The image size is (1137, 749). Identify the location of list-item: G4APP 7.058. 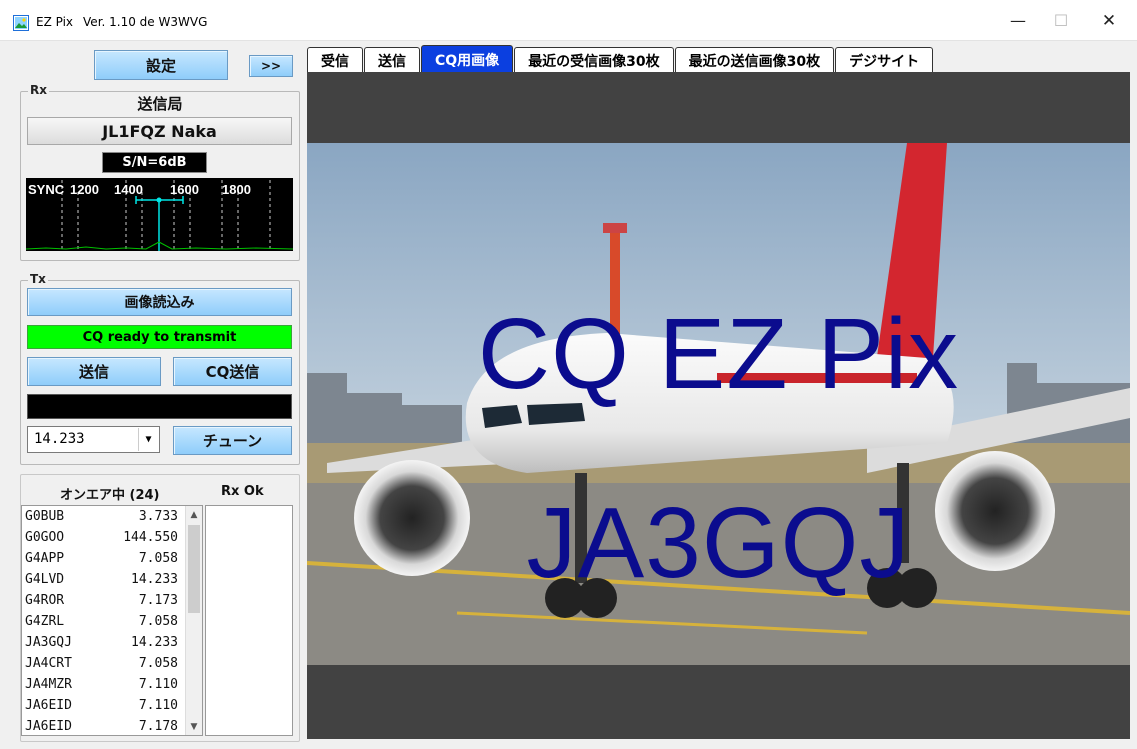
(112, 558).